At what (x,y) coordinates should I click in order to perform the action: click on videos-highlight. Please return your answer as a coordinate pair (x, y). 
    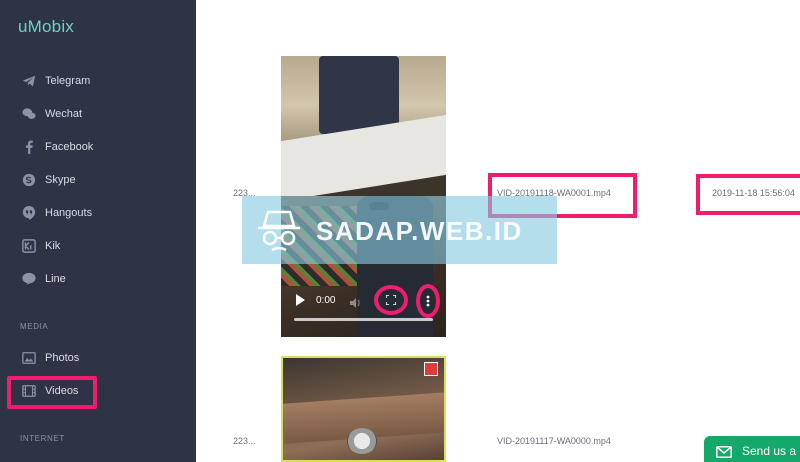
    Looking at the image, I should click on (52, 392).